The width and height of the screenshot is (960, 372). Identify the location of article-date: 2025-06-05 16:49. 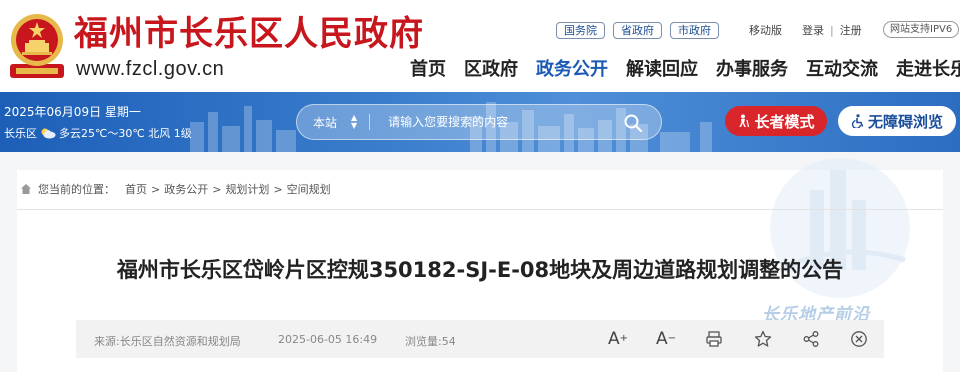
(328, 339).